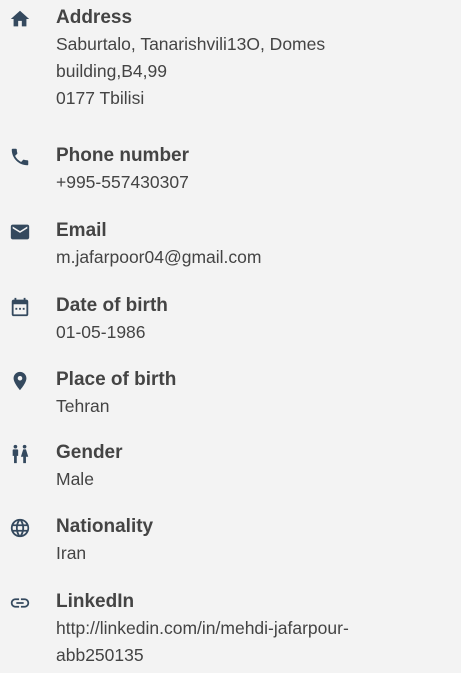 The height and width of the screenshot is (673, 461). What do you see at coordinates (81, 230) in the screenshot?
I see `email-label: Email` at bounding box center [81, 230].